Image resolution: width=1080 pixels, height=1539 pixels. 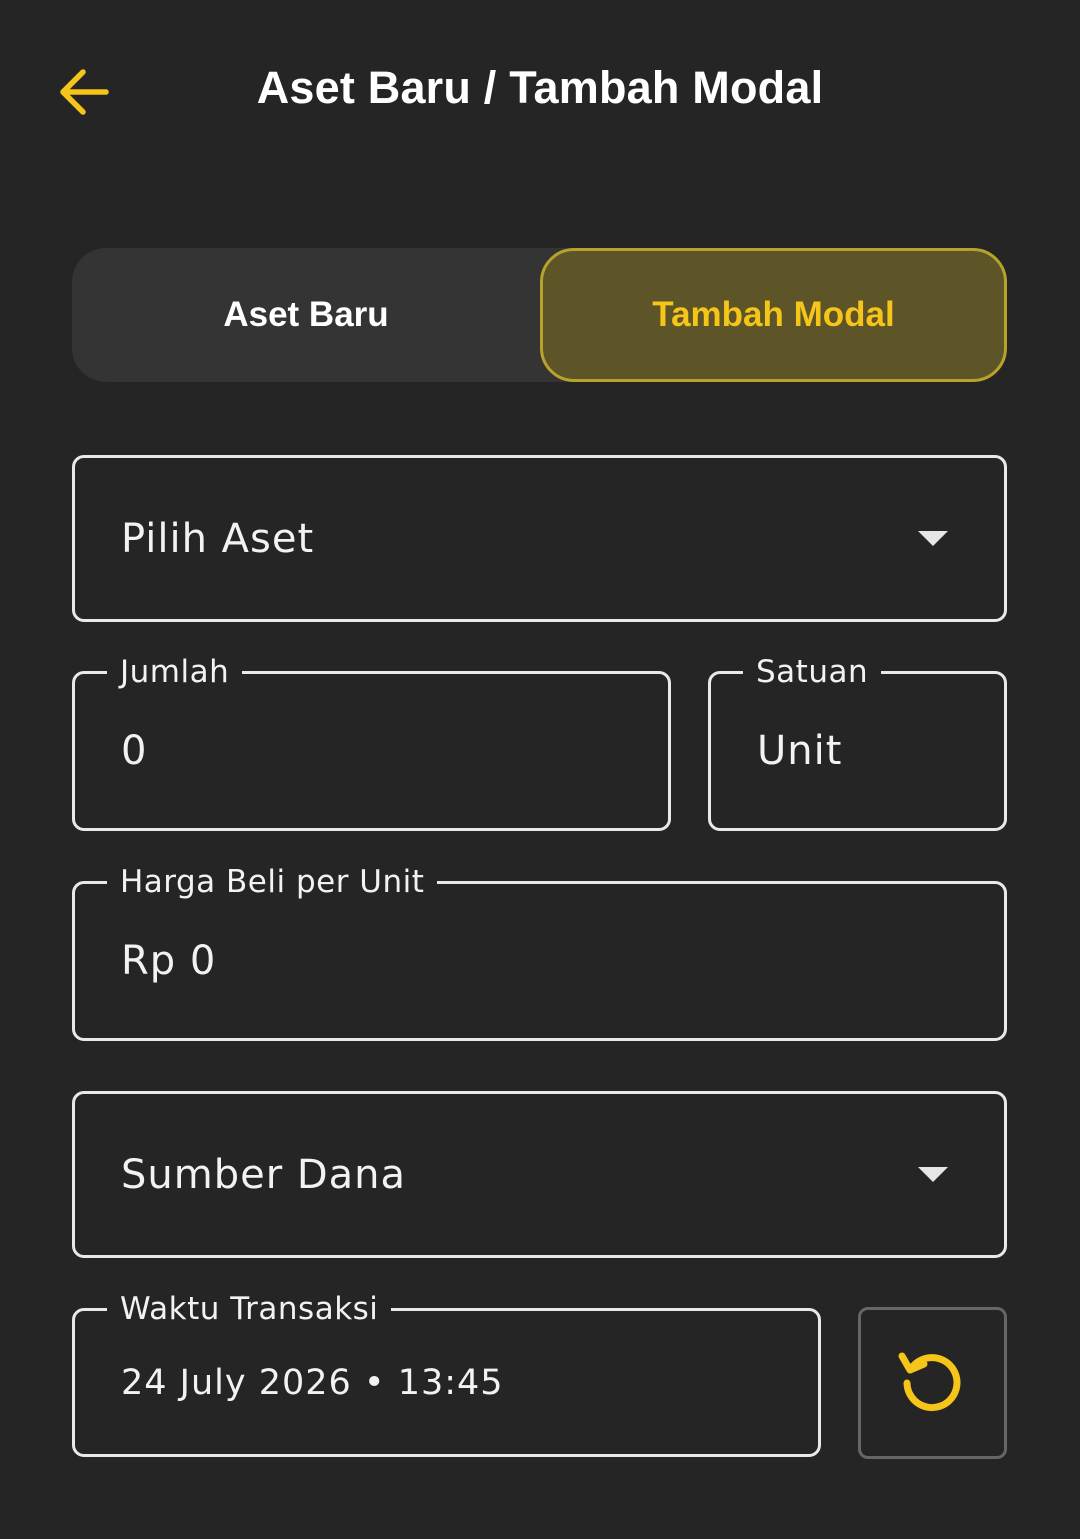 What do you see at coordinates (371, 741) in the screenshot?
I see `quantity-field: Jumlah 0` at bounding box center [371, 741].